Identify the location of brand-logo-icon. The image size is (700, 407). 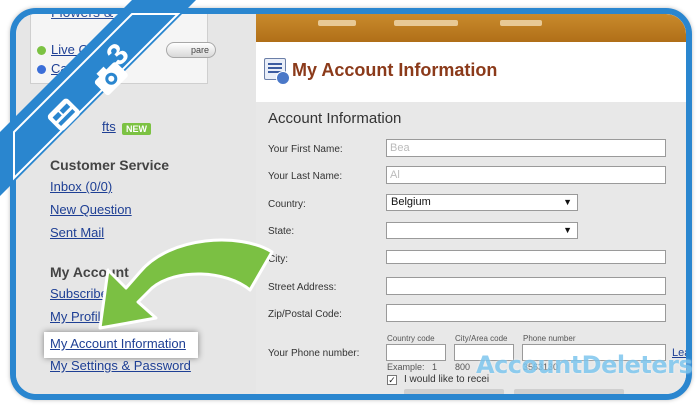
(63, 114).